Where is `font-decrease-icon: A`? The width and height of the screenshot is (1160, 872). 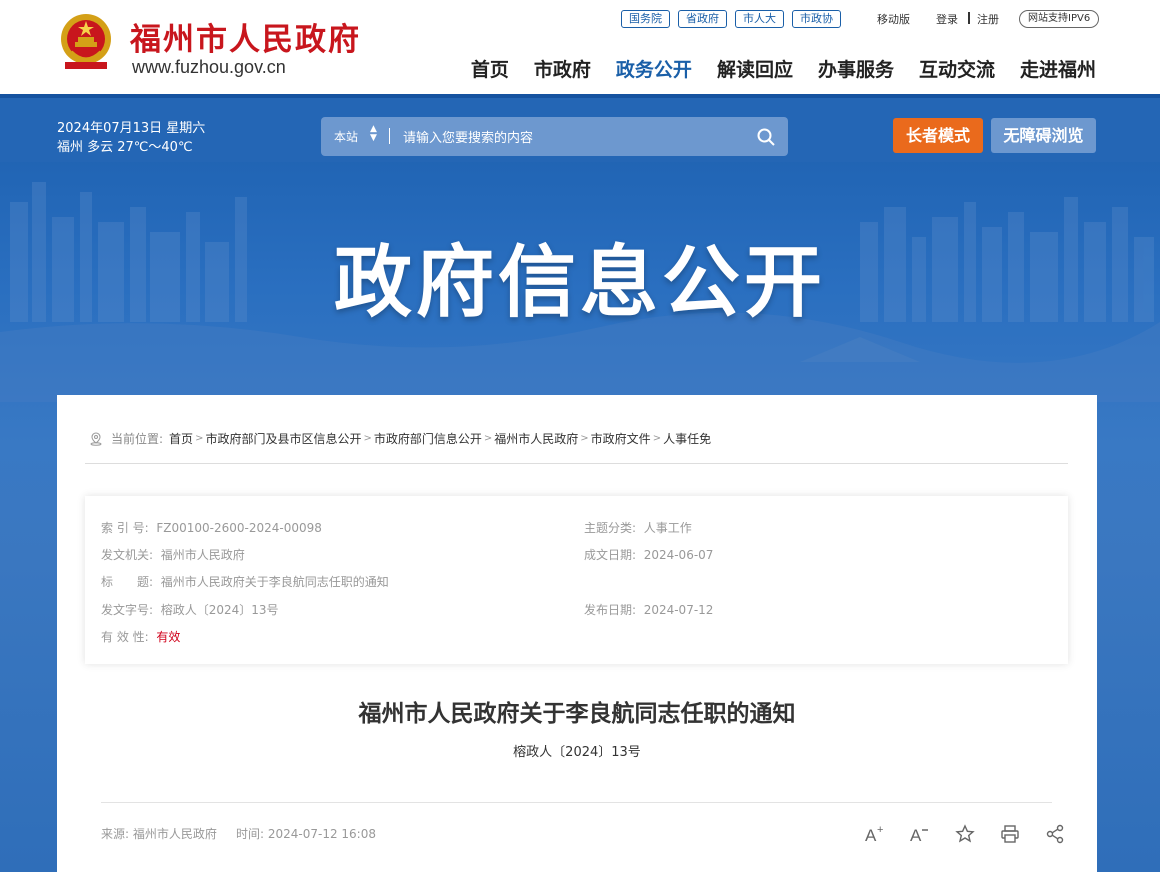
font-decrease-icon: A is located at coordinates (919, 834).